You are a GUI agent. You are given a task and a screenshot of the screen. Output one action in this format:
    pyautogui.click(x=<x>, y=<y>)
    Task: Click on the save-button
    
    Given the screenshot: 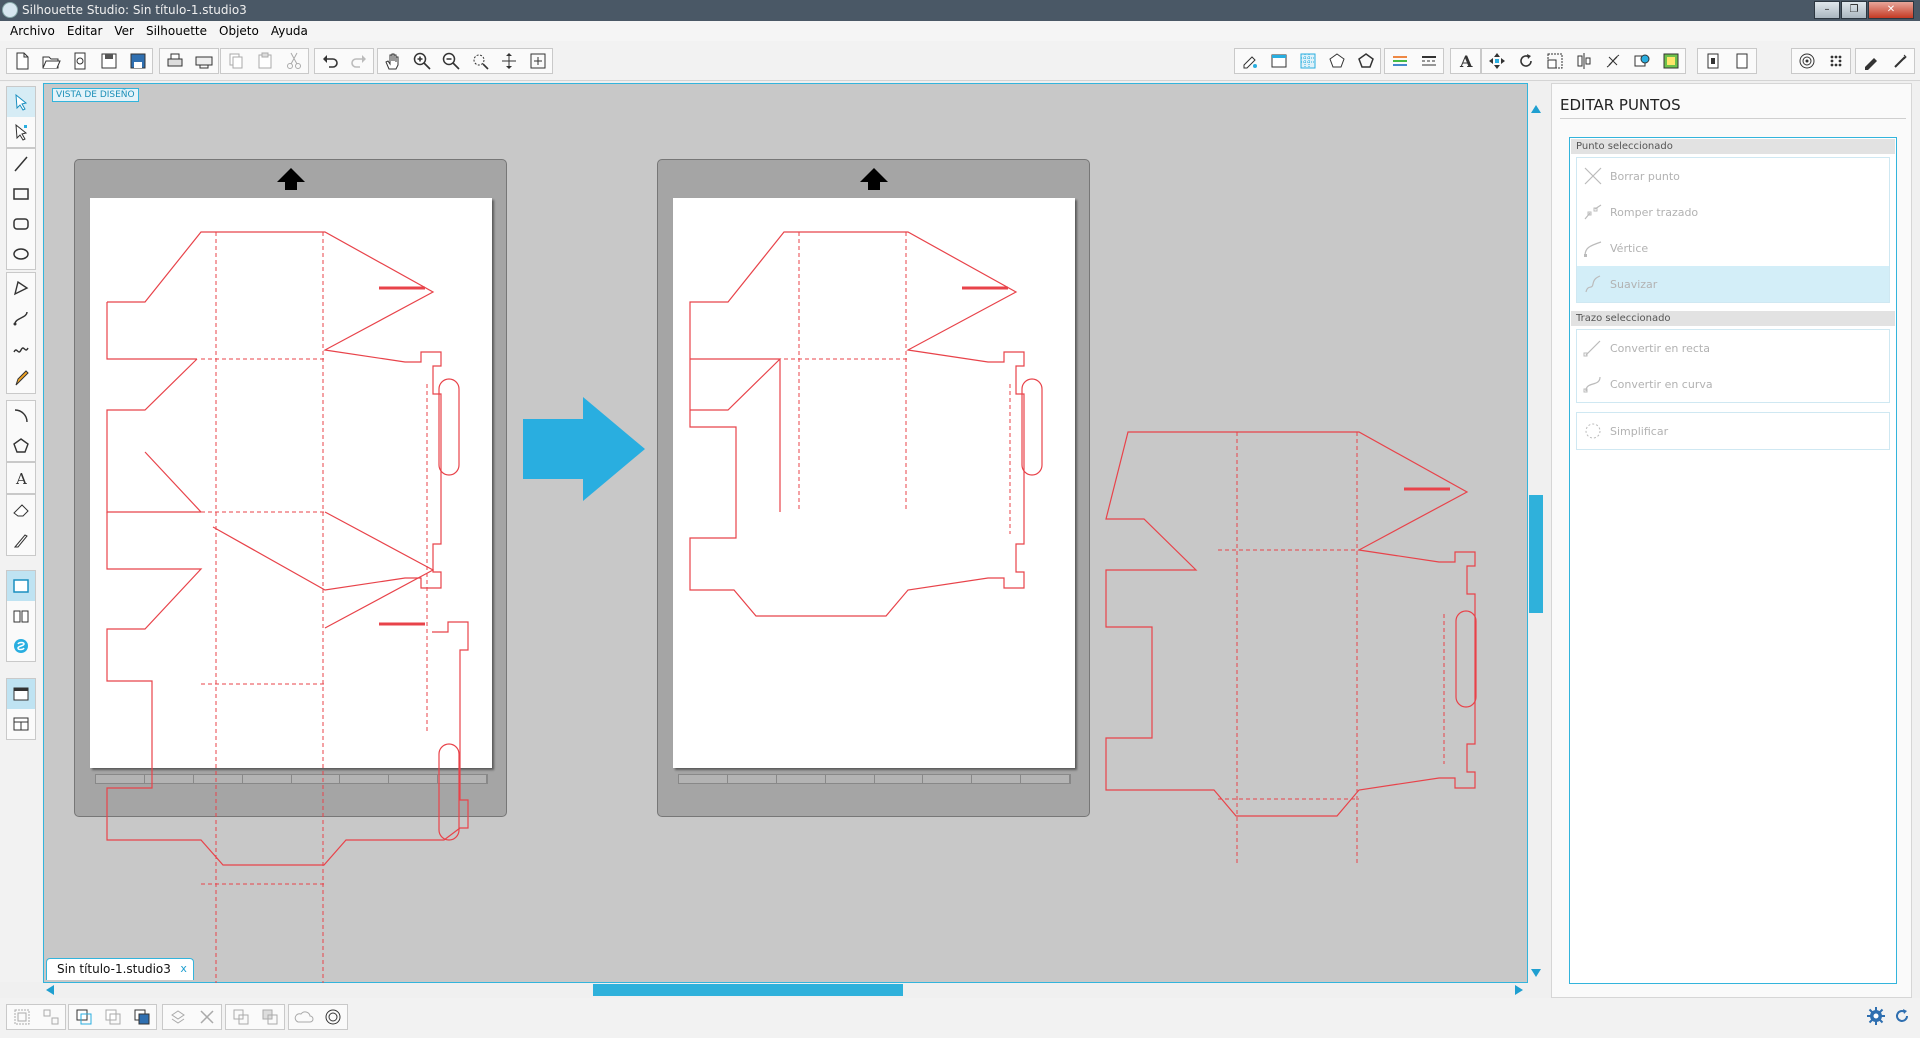 What is the action you would take?
    pyautogui.click(x=108, y=61)
    